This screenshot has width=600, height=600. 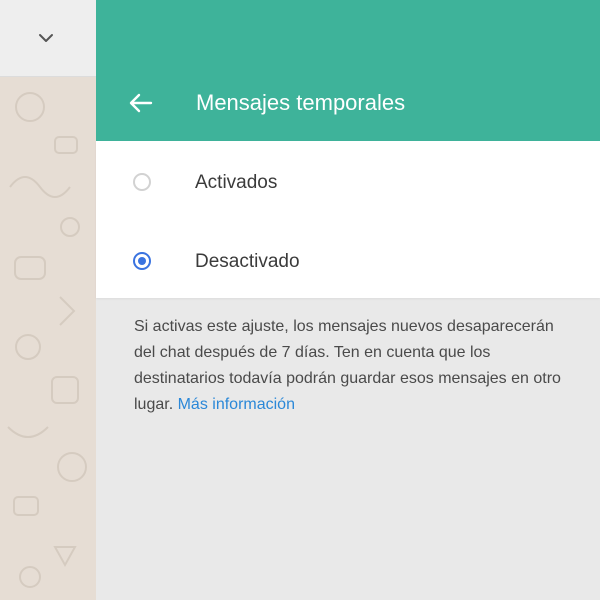 I want to click on more-info-link: Más información, so click(x=236, y=404).